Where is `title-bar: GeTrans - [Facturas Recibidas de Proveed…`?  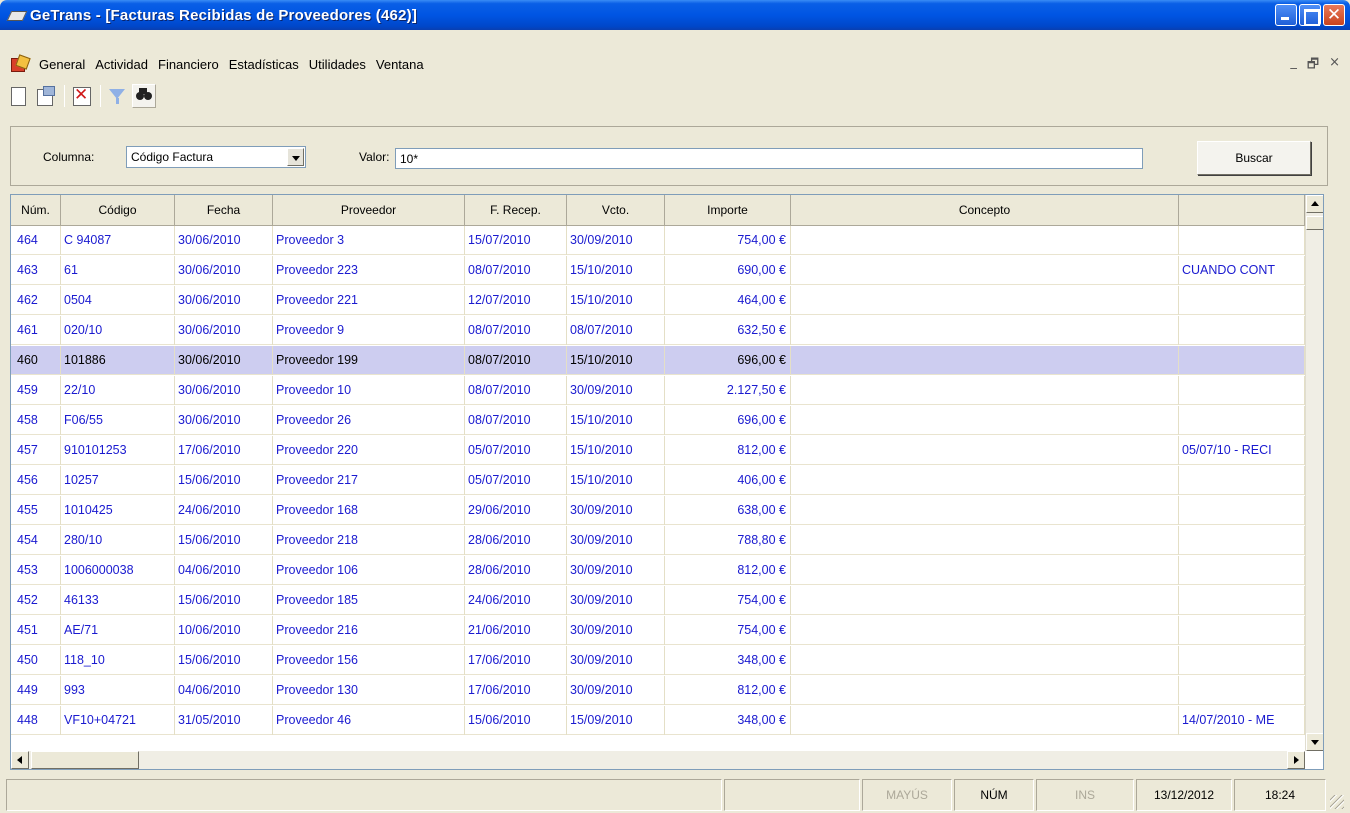 title-bar: GeTrans - [Facturas Recibidas de Proveed… is located at coordinates (675, 15).